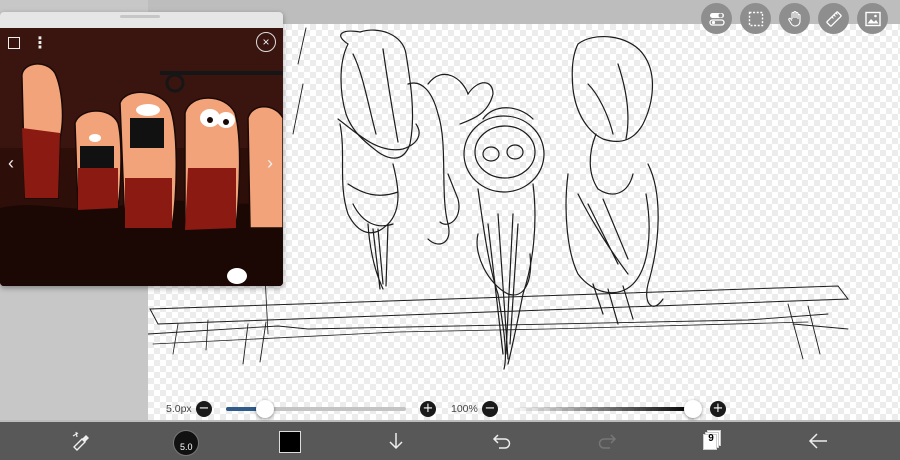 The height and width of the screenshot is (460, 900). What do you see at coordinates (464, 409) in the screenshot?
I see `opacity-label: 100%` at bounding box center [464, 409].